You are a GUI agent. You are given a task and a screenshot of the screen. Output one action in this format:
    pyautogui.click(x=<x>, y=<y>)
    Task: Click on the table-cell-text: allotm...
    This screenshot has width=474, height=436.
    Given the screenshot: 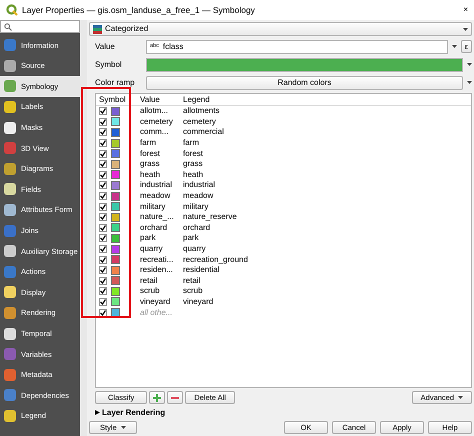 What is the action you would take?
    pyautogui.click(x=154, y=111)
    